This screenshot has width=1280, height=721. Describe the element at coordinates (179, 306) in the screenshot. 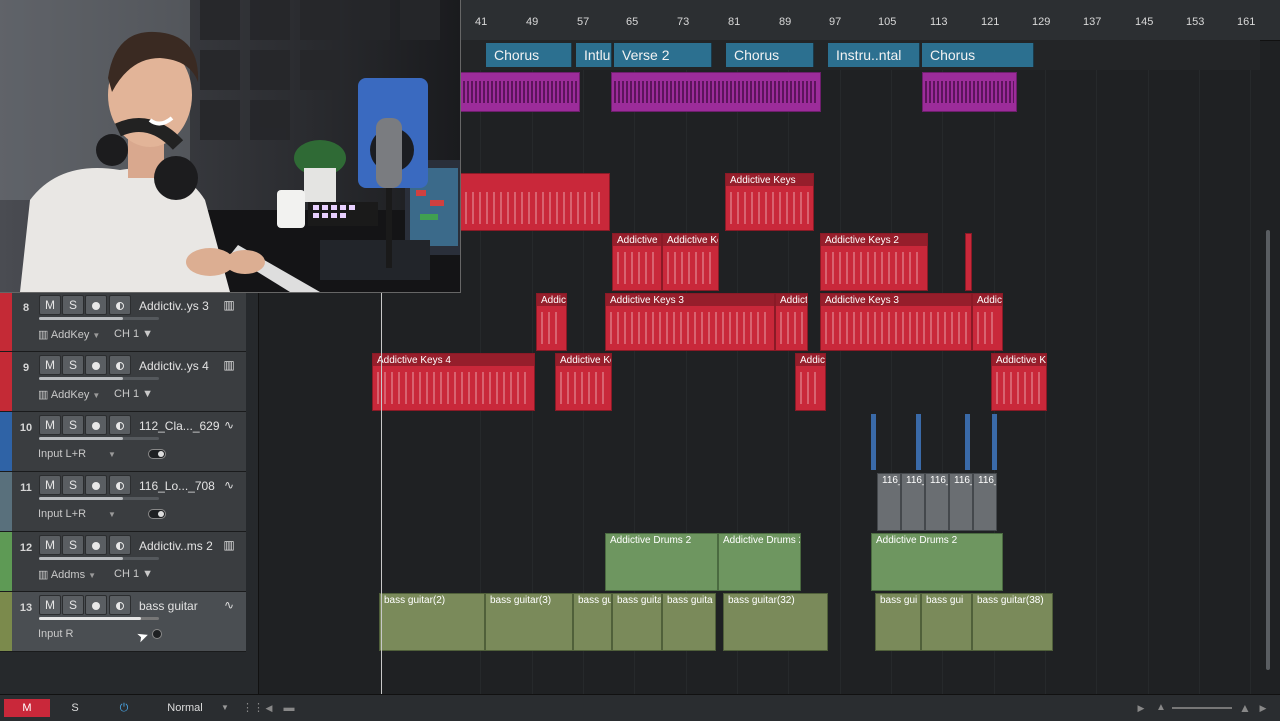

I see `track-name: Addictiv..ys 3` at that location.